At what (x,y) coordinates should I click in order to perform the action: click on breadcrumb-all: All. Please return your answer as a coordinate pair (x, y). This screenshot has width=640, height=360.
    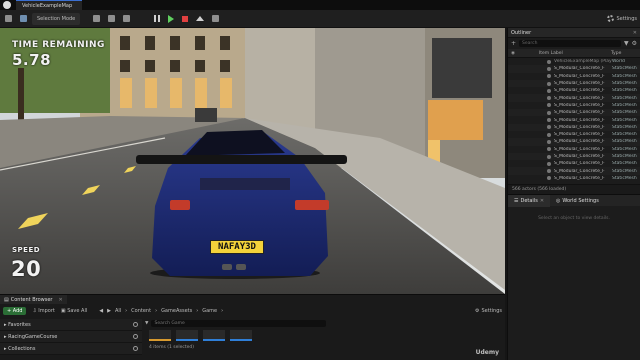
    Looking at the image, I should click on (118, 311).